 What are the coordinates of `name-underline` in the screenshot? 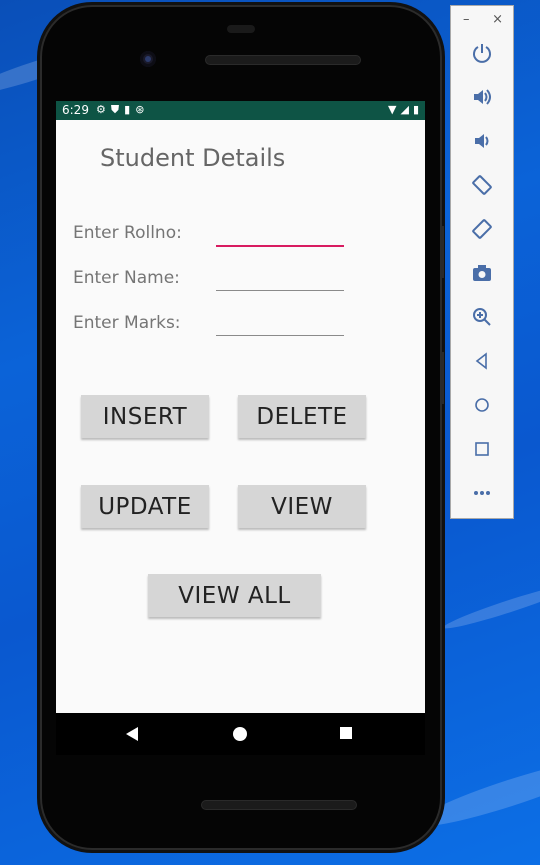 It's located at (280, 290).